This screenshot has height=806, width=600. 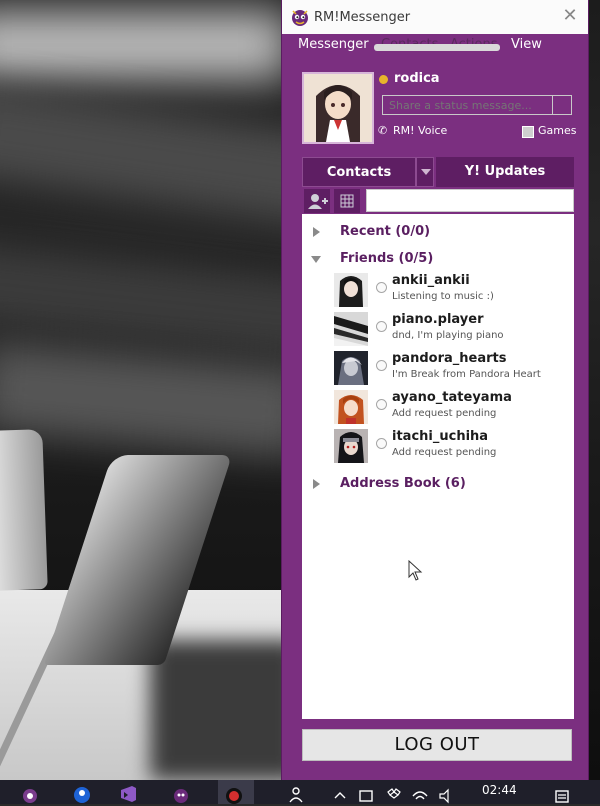 I want to click on group-label: Recent (0/0), so click(x=385, y=231).